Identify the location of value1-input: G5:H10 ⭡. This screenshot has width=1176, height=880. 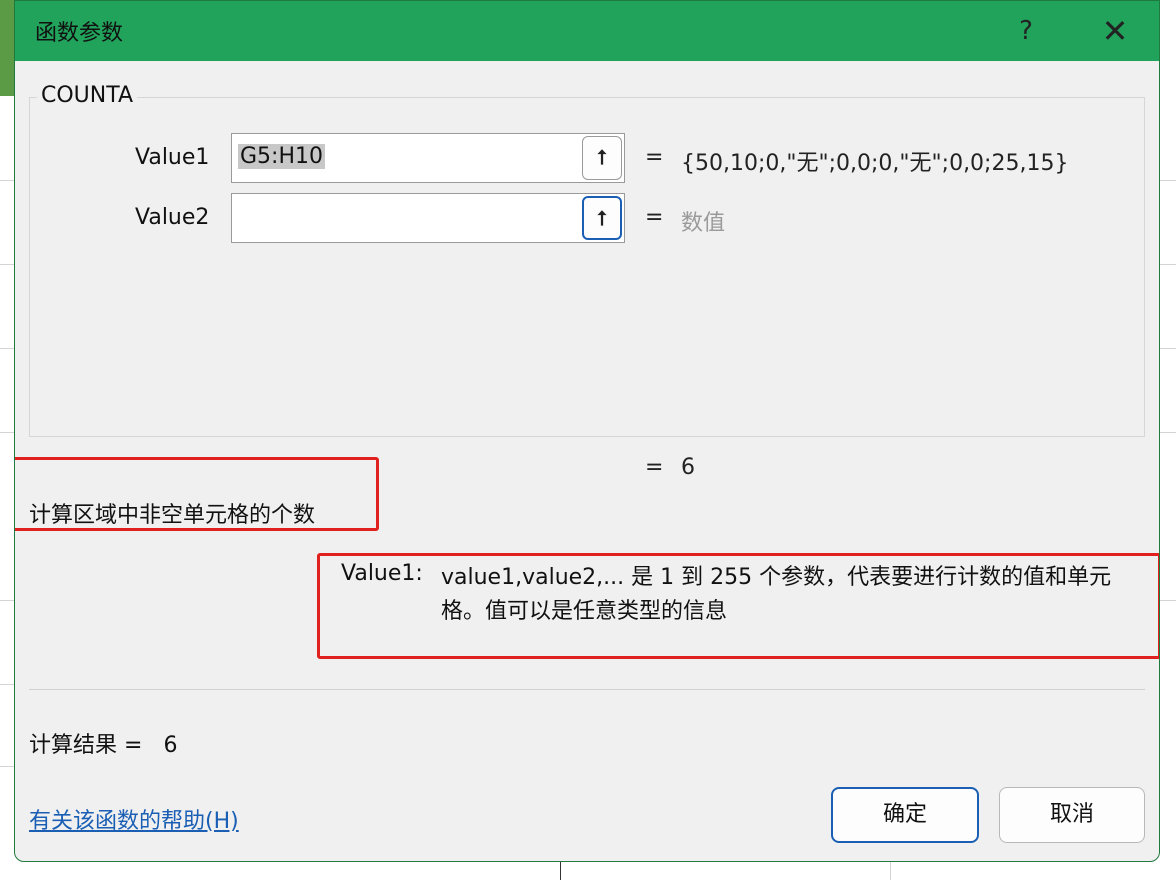
(428, 158).